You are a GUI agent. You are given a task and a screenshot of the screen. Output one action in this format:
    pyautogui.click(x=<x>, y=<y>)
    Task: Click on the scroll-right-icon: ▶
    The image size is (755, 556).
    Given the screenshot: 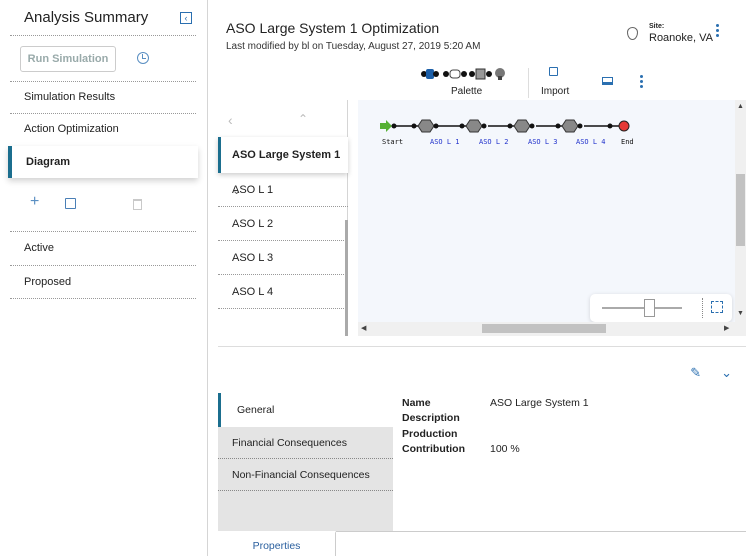 What is the action you would take?
    pyautogui.click(x=726, y=328)
    